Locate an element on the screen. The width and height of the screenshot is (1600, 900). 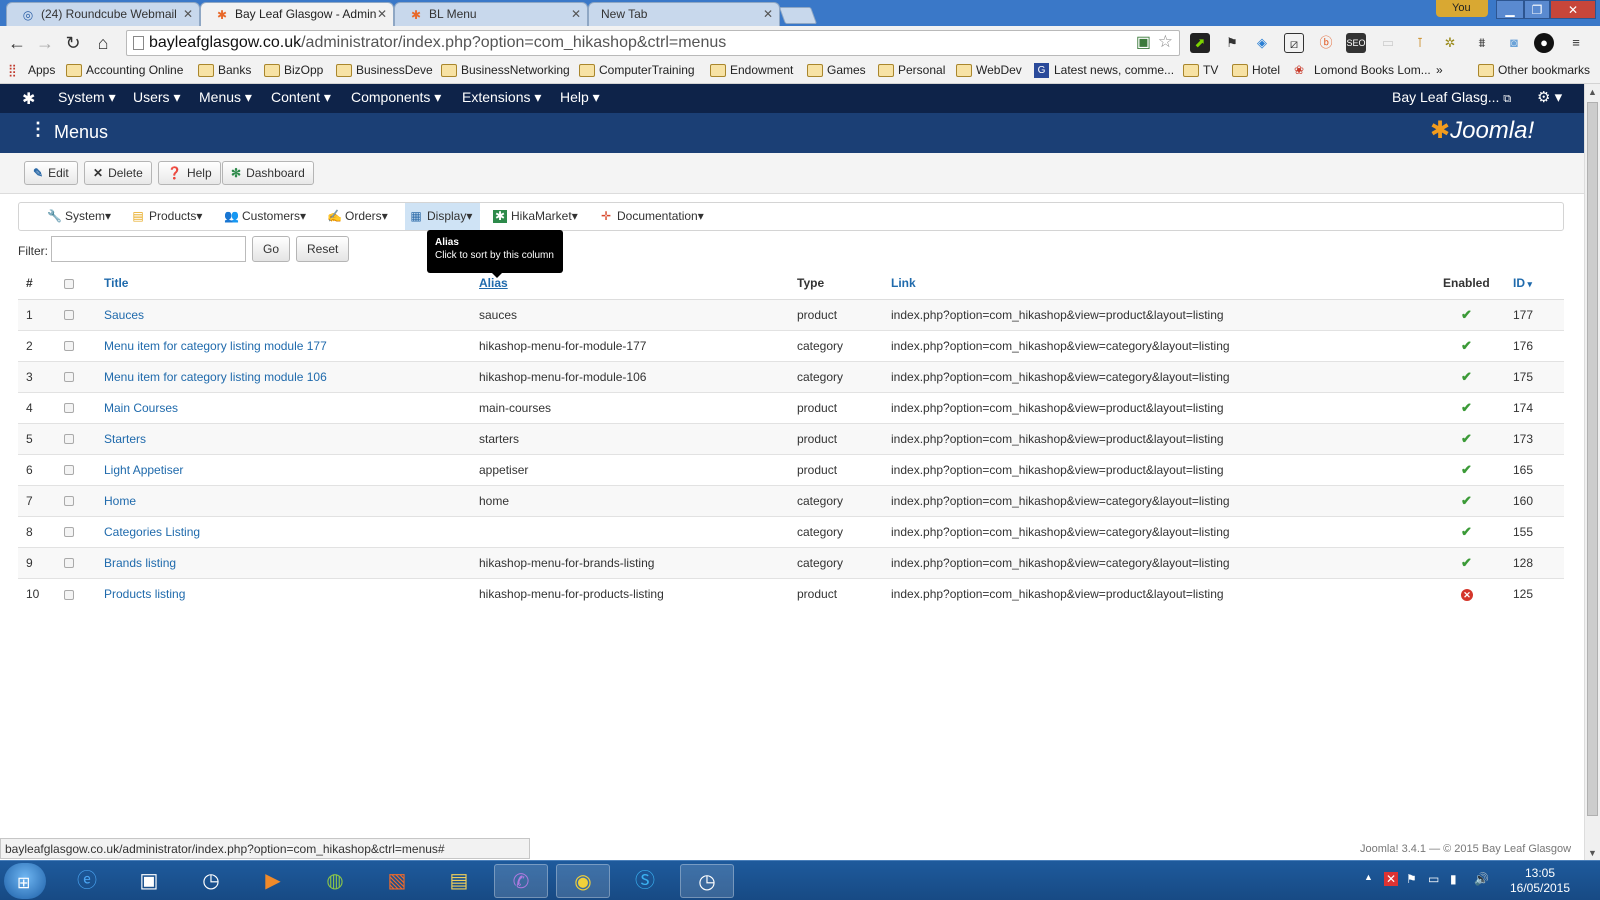
bookmark-star-icon: ☆ is located at coordinates (1165, 42).